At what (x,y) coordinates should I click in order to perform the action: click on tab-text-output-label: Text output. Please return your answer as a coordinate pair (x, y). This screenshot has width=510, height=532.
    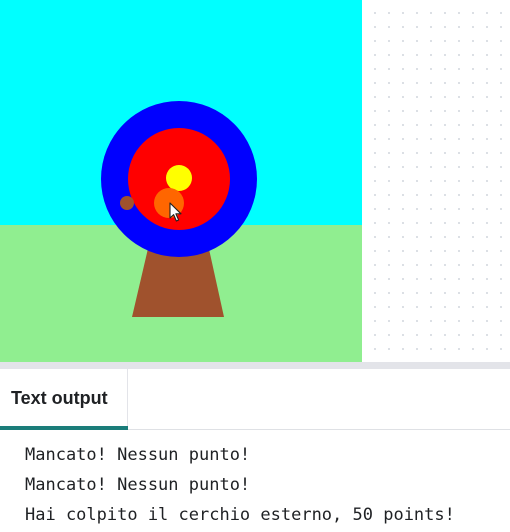
    Looking at the image, I should click on (59, 398).